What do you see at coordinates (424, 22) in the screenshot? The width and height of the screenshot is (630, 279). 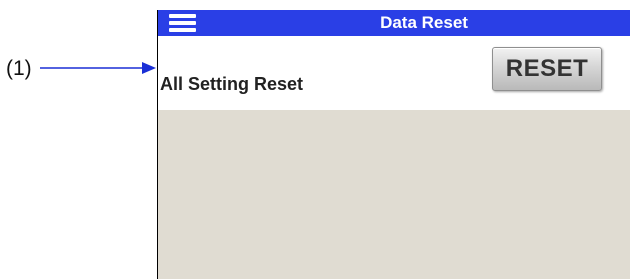 I see `page-title: Data Reset` at bounding box center [424, 22].